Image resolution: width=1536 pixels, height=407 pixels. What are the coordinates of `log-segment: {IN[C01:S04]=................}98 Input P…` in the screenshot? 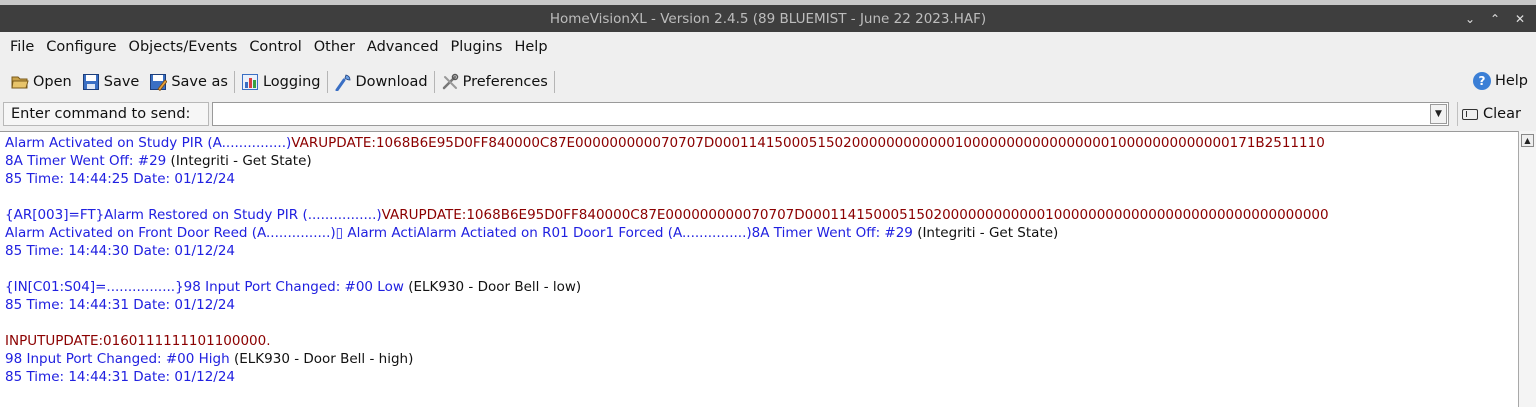 It's located at (207, 287).